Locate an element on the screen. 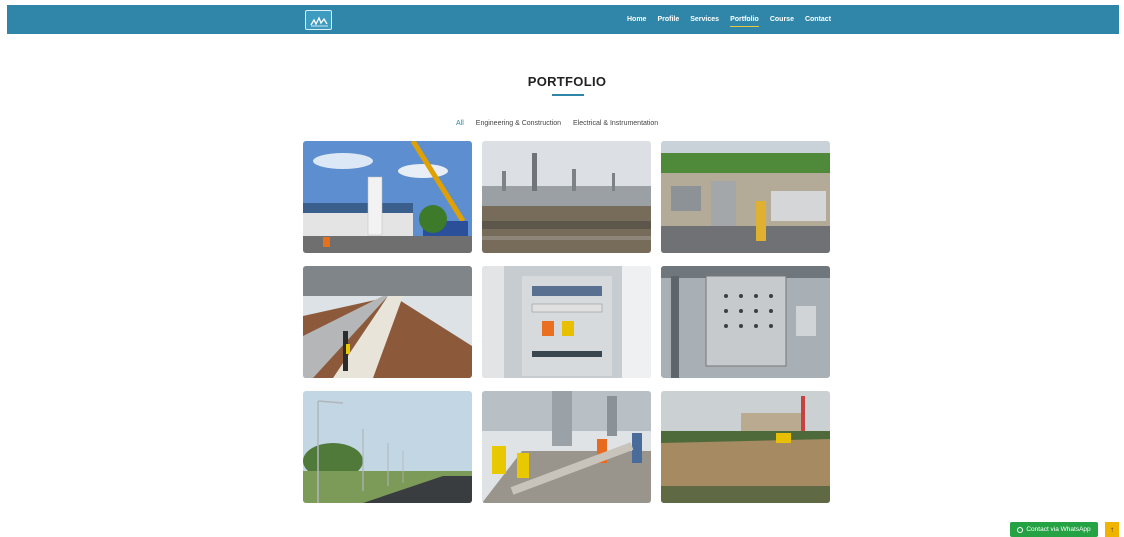  portfolio-item-pipe-rack is located at coordinates (387, 322).